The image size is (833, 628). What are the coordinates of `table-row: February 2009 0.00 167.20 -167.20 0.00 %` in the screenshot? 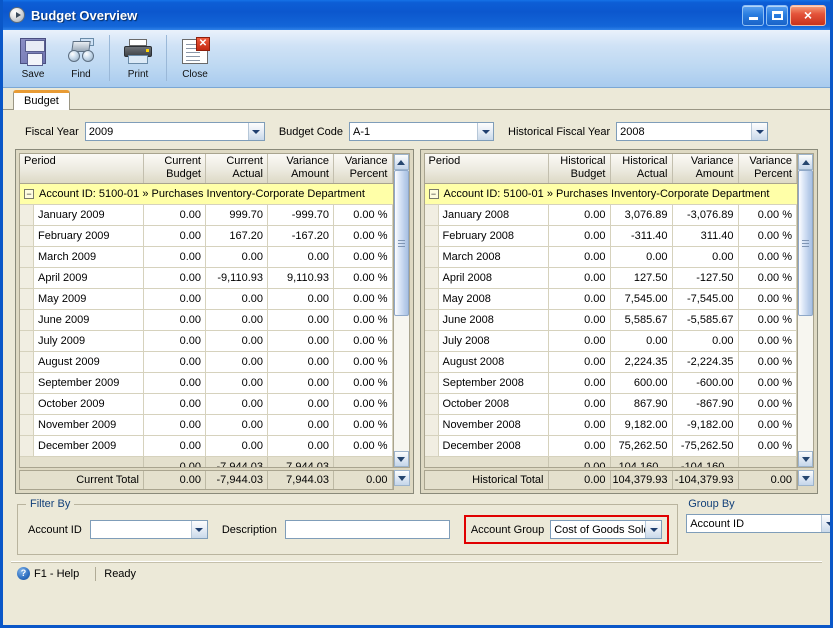 It's located at (206, 236).